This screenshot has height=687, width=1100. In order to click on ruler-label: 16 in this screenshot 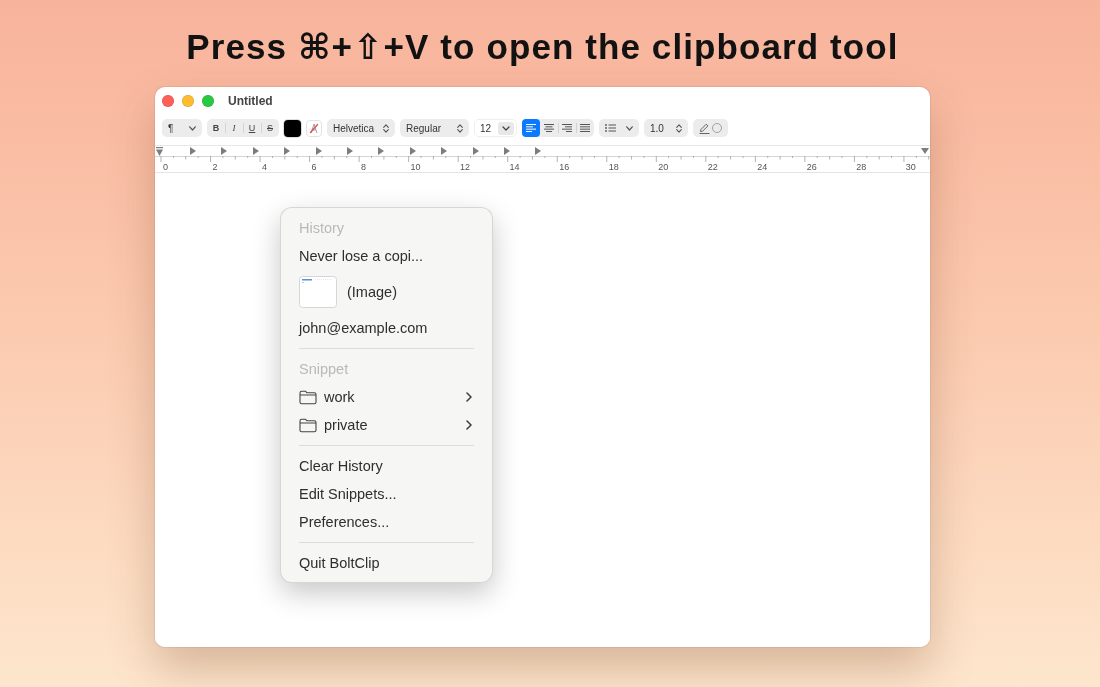, I will do `click(564, 167)`.